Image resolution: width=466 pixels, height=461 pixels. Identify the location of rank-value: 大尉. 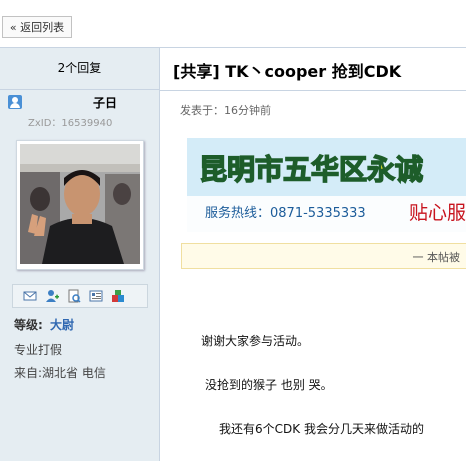
(62, 325).